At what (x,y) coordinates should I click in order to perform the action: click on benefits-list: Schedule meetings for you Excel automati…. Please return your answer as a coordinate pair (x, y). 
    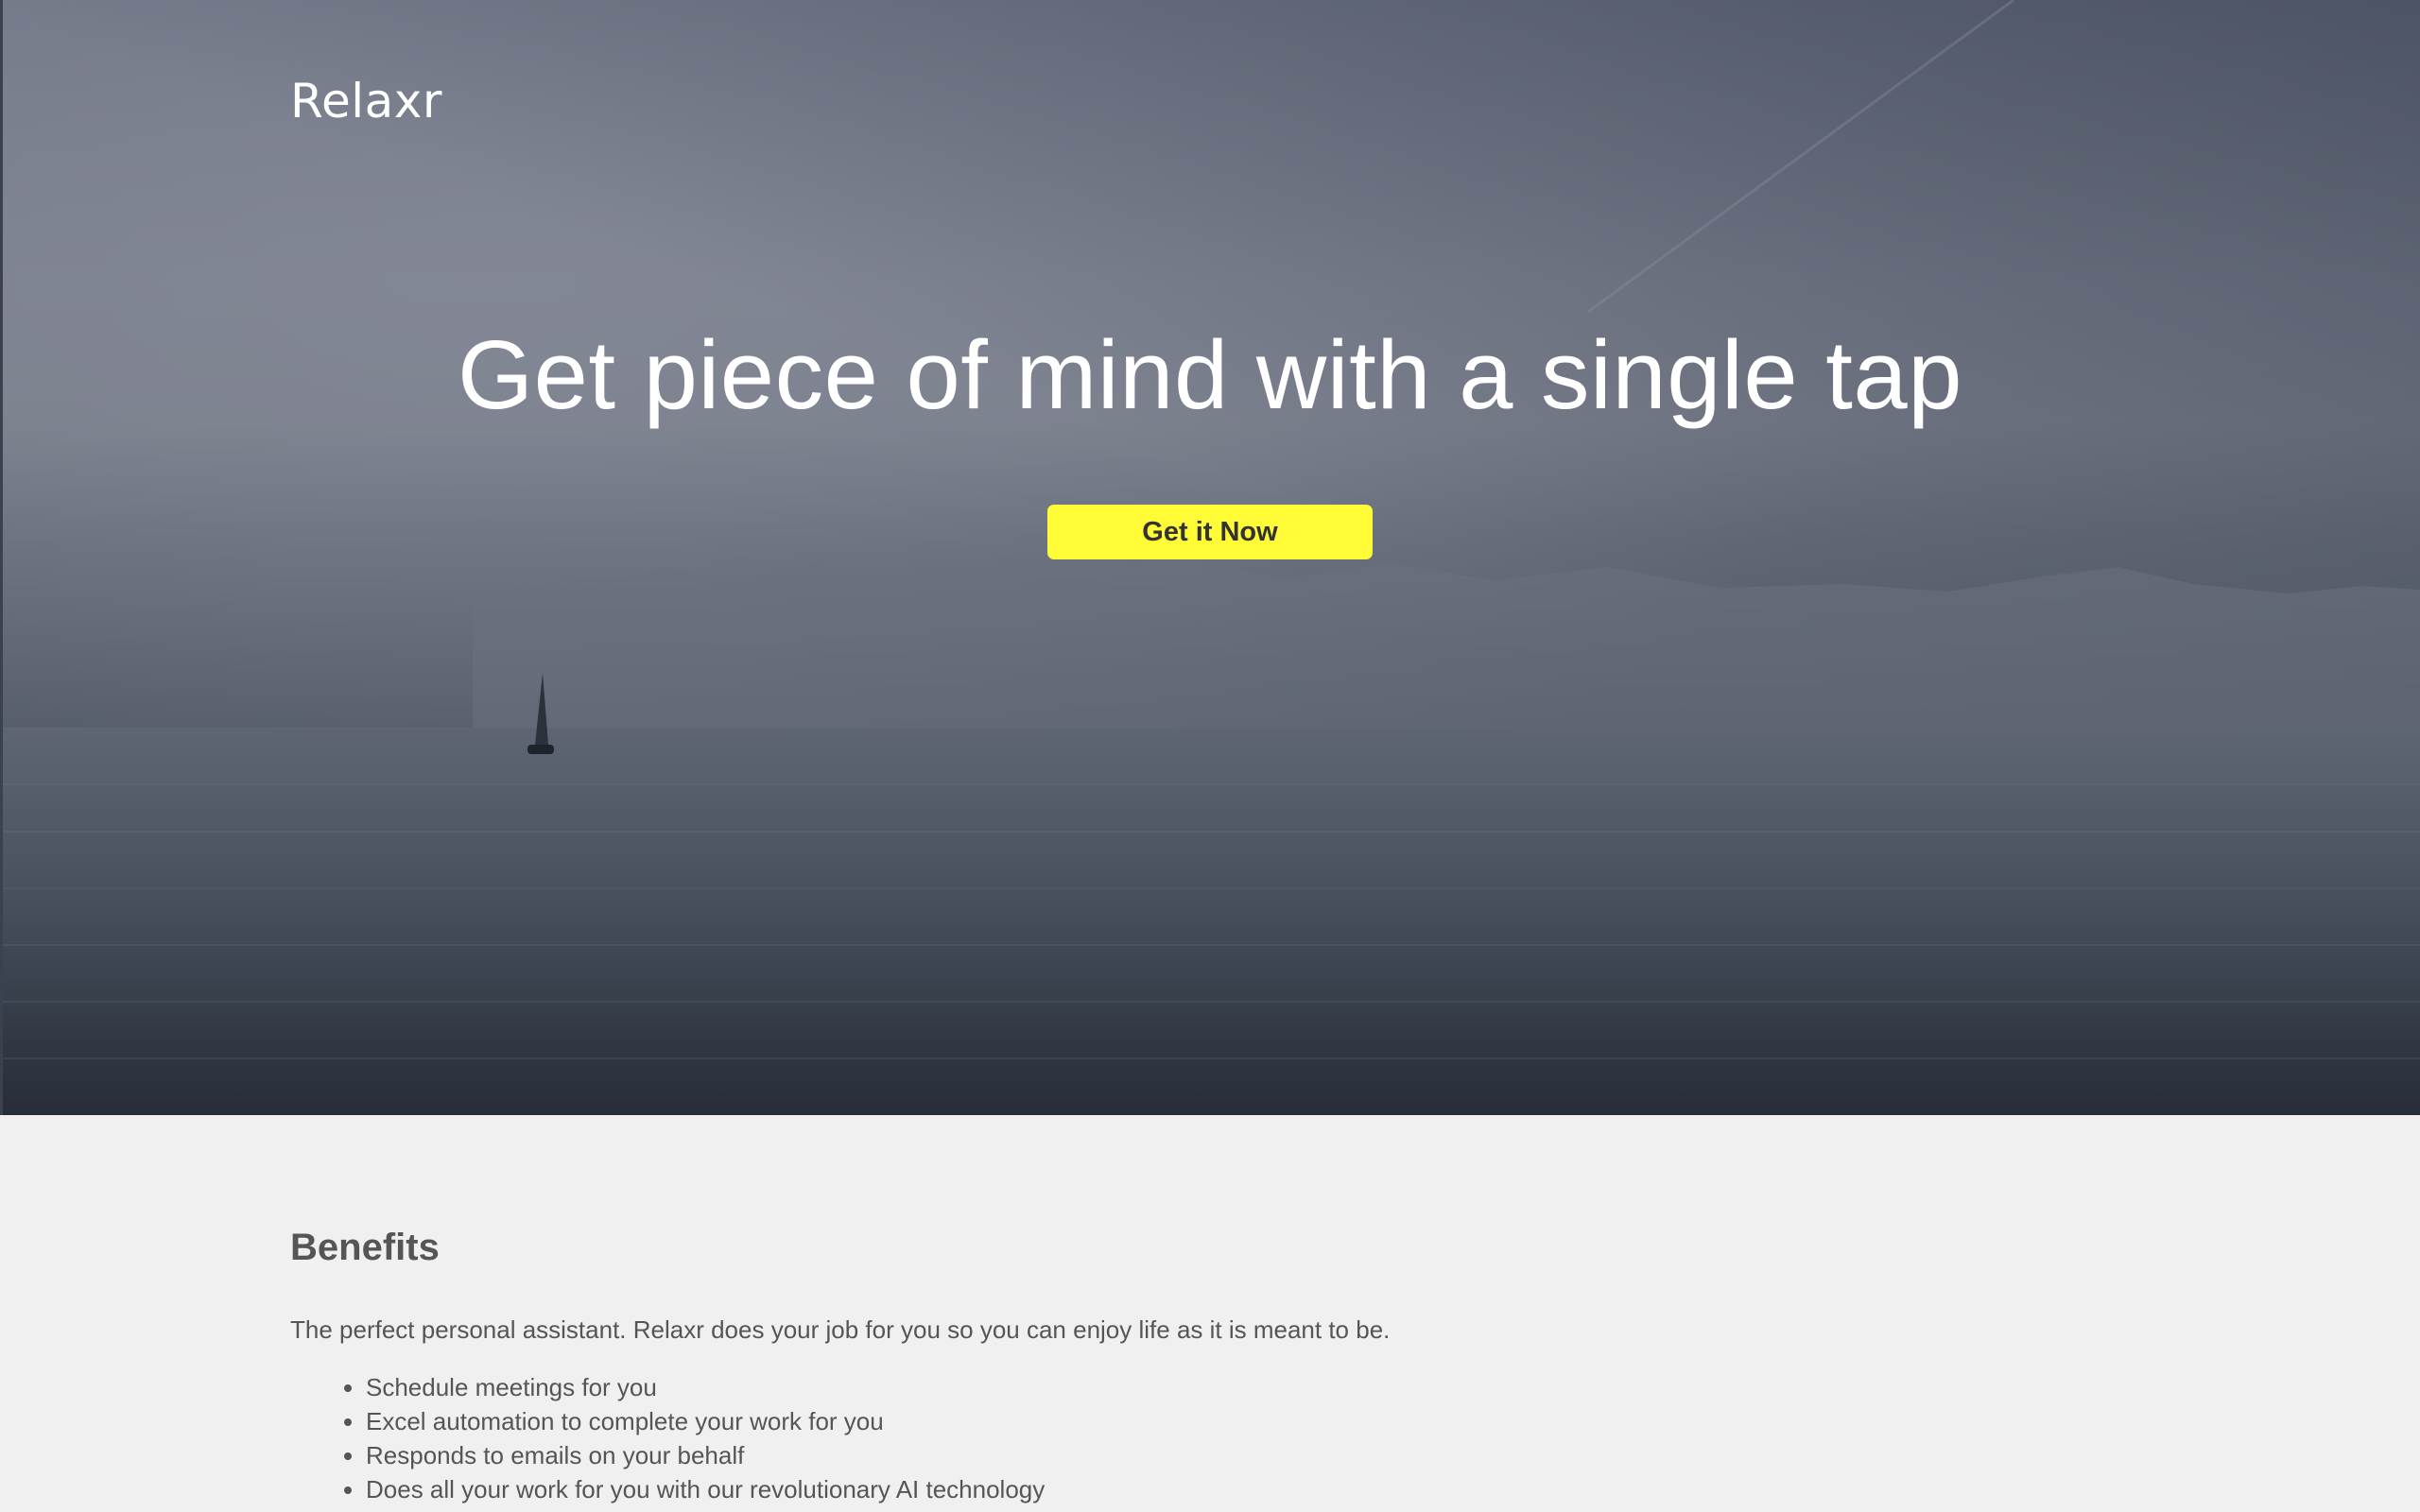
    Looking at the image, I should click on (667, 1438).